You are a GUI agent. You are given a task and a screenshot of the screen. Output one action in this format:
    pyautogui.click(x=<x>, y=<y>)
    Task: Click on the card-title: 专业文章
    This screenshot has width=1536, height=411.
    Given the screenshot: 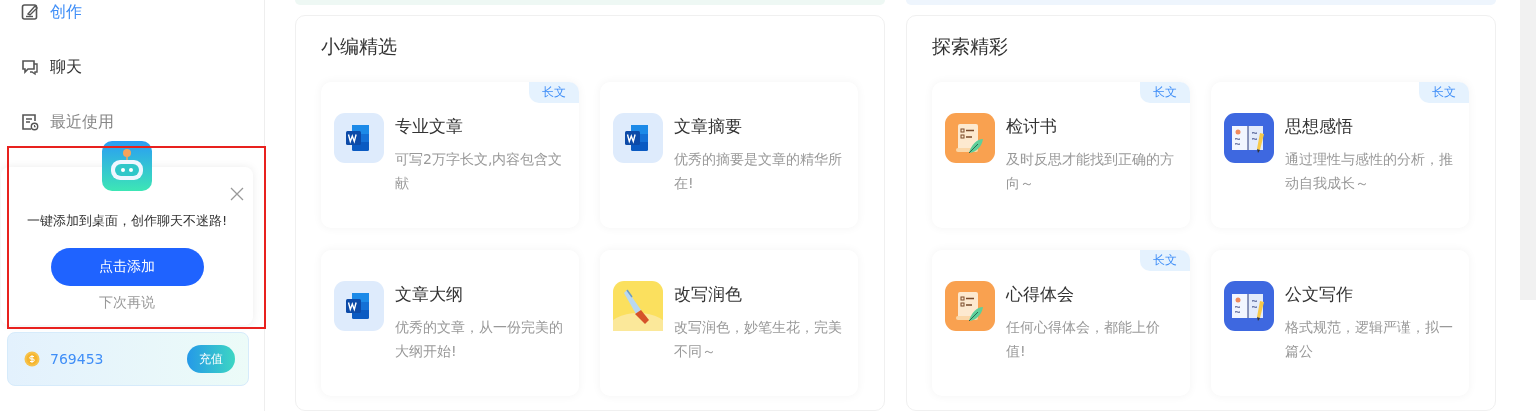 What is the action you would take?
    pyautogui.click(x=429, y=126)
    